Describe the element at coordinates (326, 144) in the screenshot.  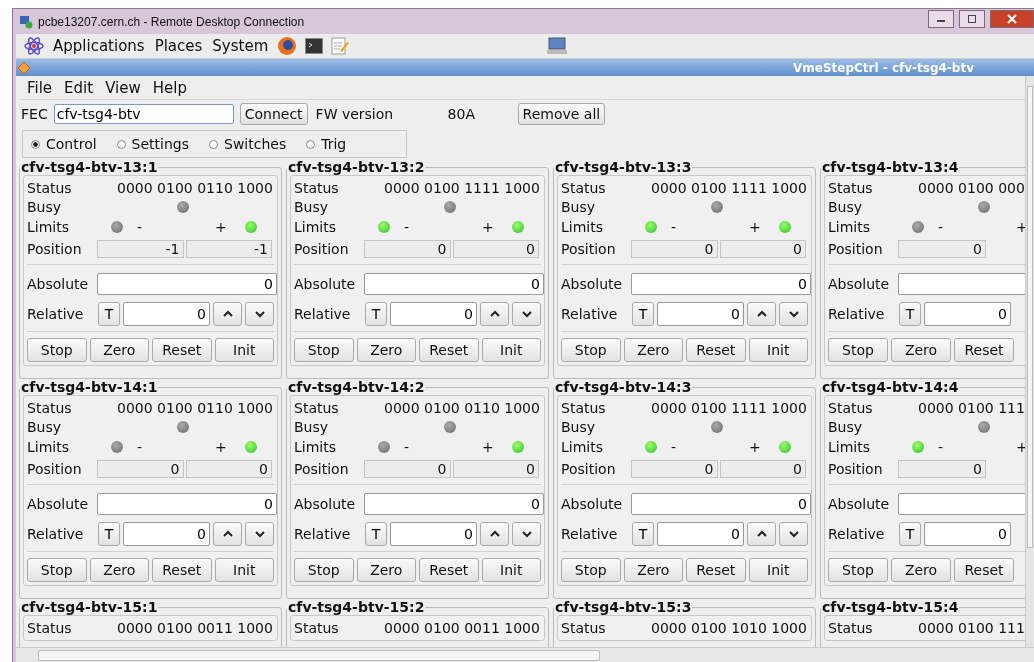
I see `mode-radio: Trig` at that location.